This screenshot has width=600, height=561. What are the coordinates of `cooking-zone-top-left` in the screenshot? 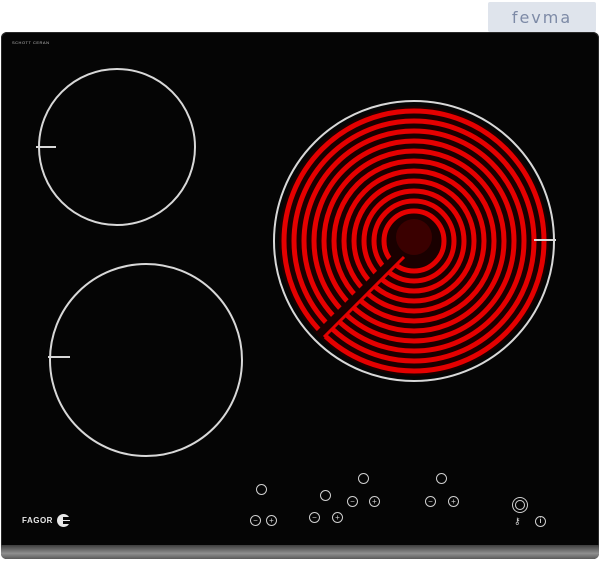 It's located at (117, 147).